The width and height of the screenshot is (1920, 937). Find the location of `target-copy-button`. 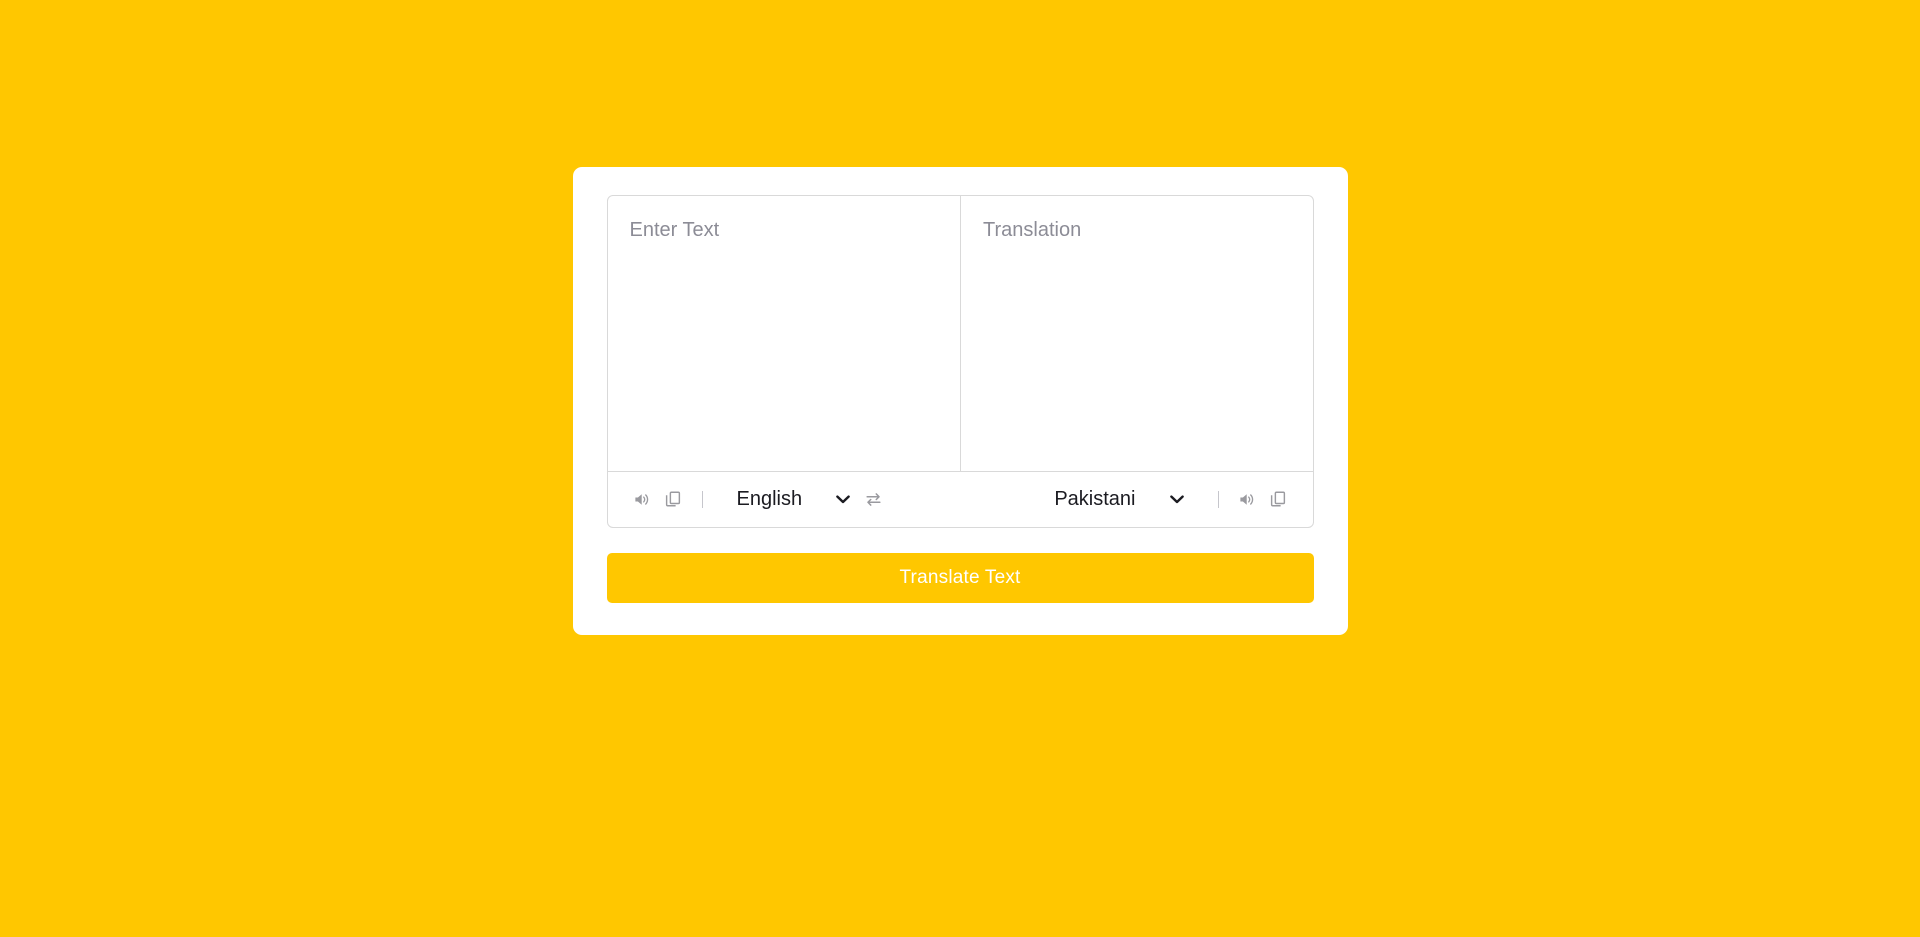

target-copy-button is located at coordinates (1278, 499).